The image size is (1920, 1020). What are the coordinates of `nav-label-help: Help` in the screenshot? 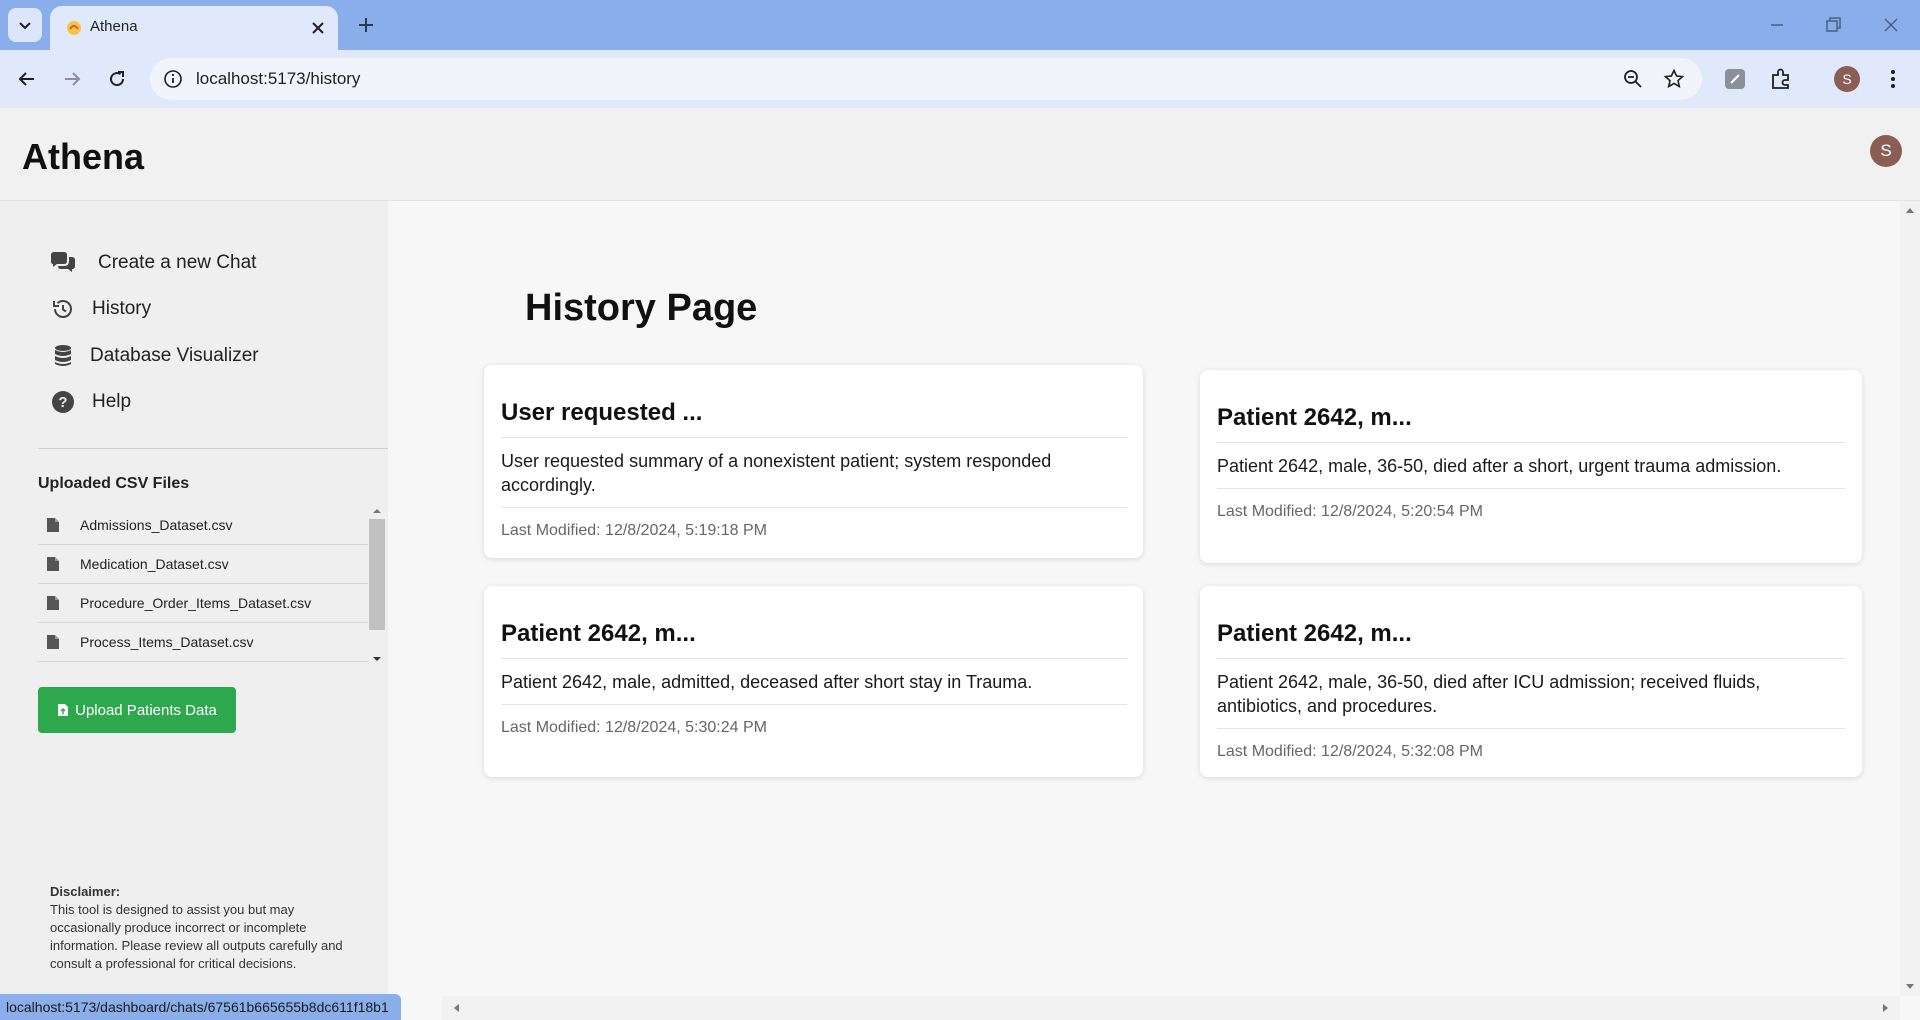 It's located at (112, 401).